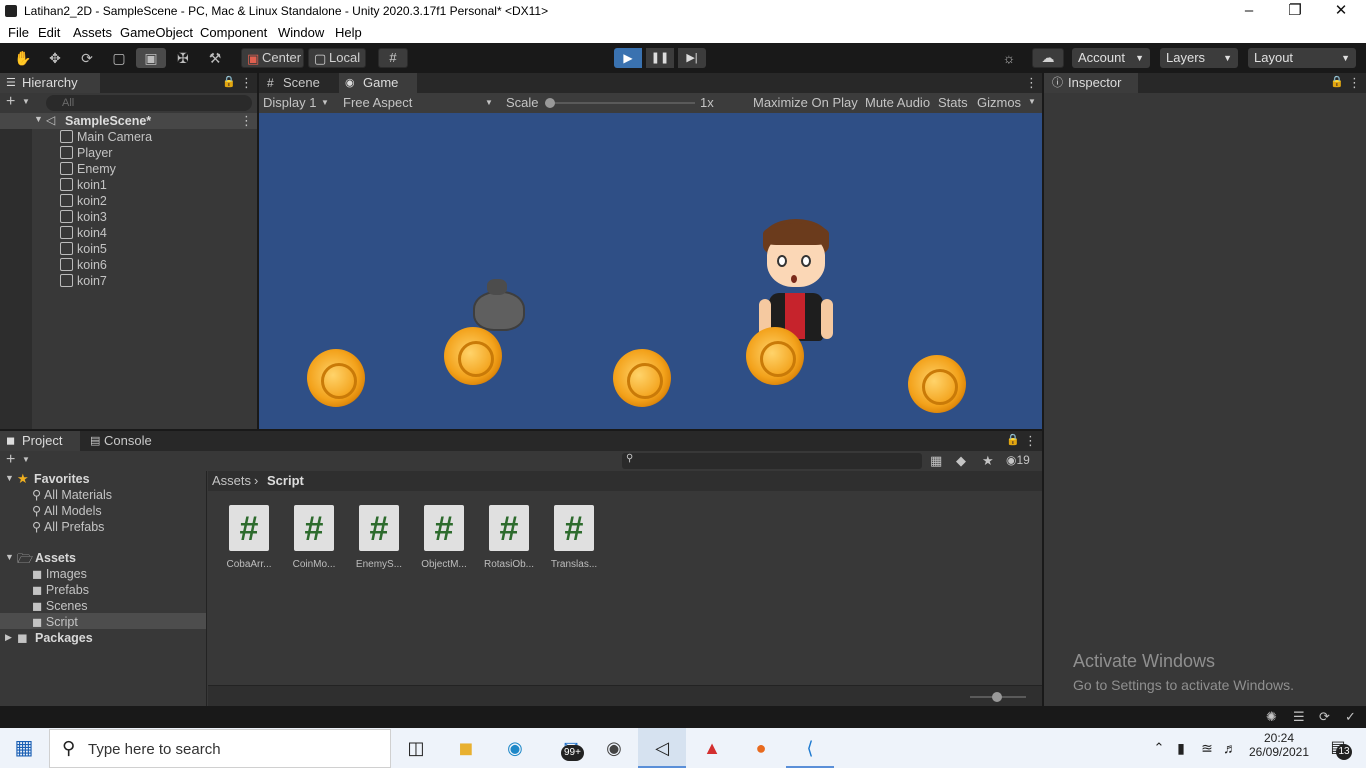 The height and width of the screenshot is (768, 1366). Describe the element at coordinates (55, 558) in the screenshot. I see `assets-folder: Assets` at that location.